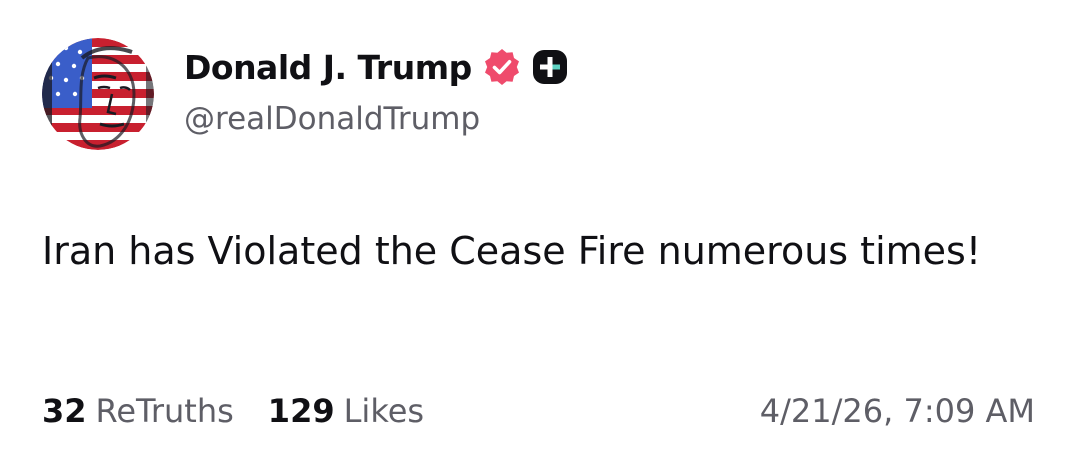 The image size is (1080, 450). Describe the element at coordinates (502, 67) in the screenshot. I see `verified-badge-icon` at that location.